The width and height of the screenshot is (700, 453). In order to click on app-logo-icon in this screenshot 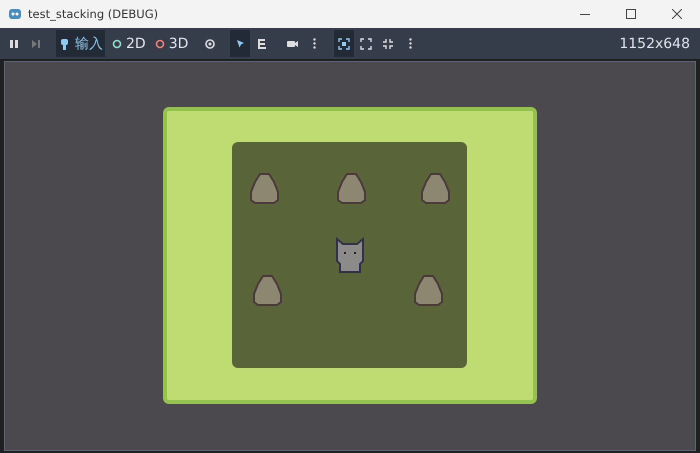, I will do `click(15, 14)`.